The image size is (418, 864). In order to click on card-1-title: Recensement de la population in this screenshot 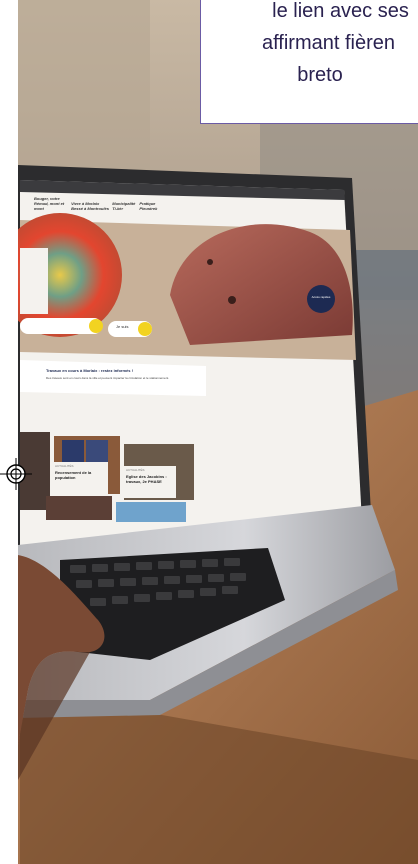, I will do `click(81, 475)`.